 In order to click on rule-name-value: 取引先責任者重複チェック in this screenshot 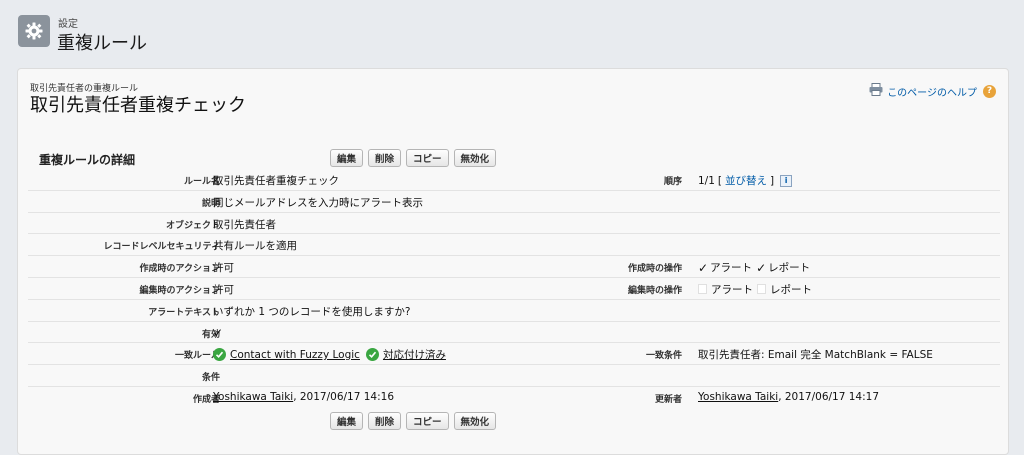, I will do `click(276, 181)`.